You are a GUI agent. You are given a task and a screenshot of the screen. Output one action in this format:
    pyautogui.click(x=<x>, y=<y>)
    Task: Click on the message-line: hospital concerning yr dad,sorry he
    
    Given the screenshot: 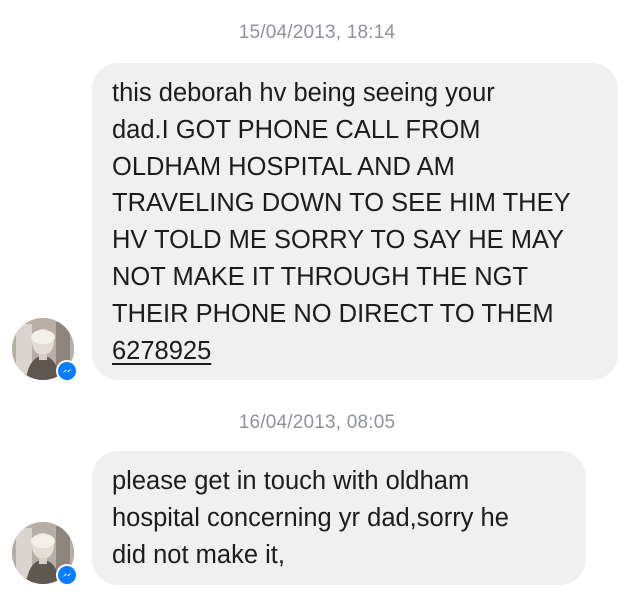 What is the action you would take?
    pyautogui.click(x=310, y=517)
    